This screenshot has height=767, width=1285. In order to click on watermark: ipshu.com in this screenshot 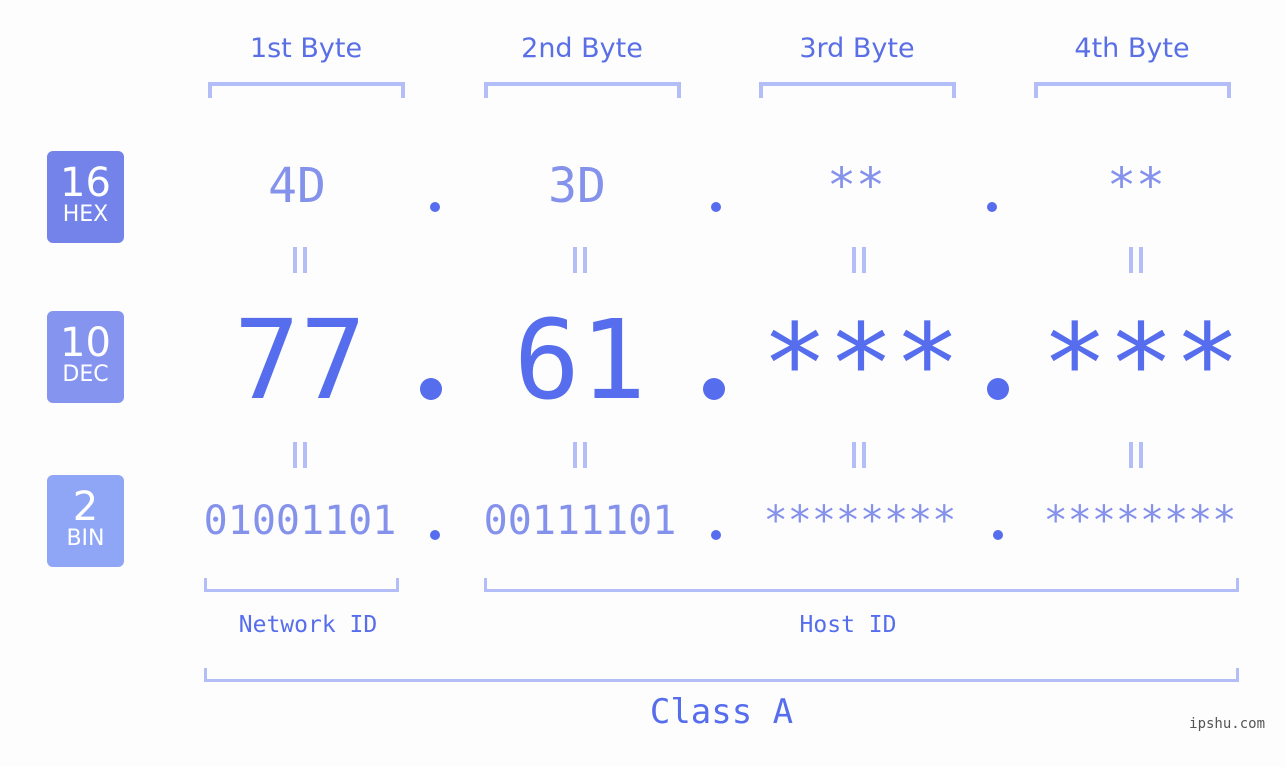, I will do `click(1227, 724)`.